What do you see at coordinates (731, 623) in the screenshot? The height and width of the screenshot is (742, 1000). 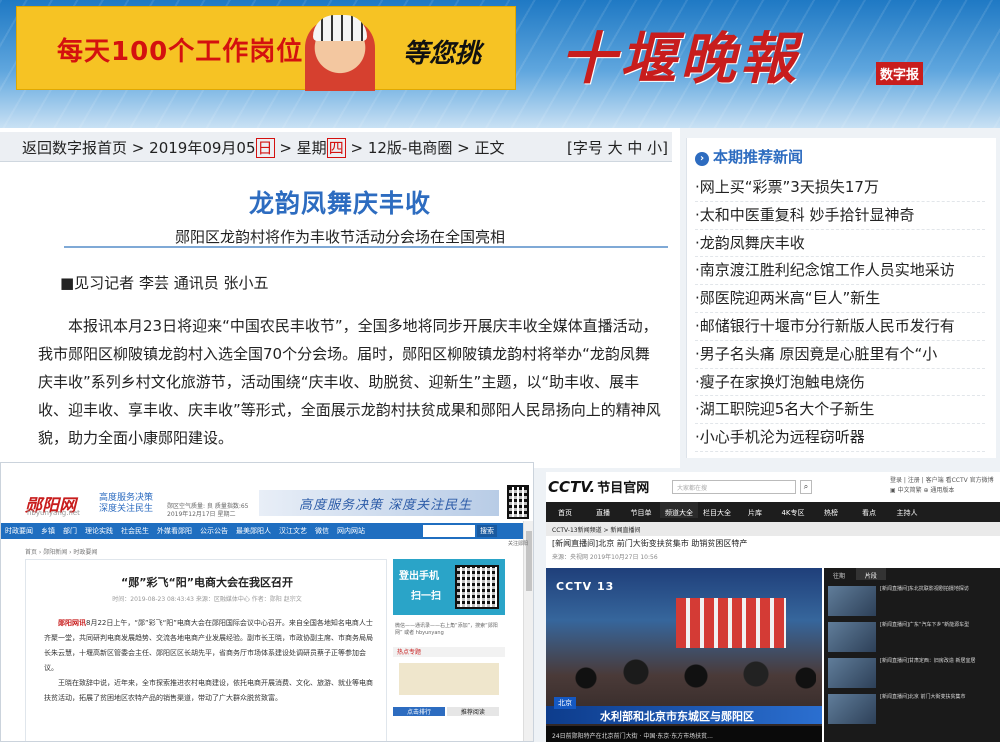 I see `market-tent` at bounding box center [731, 623].